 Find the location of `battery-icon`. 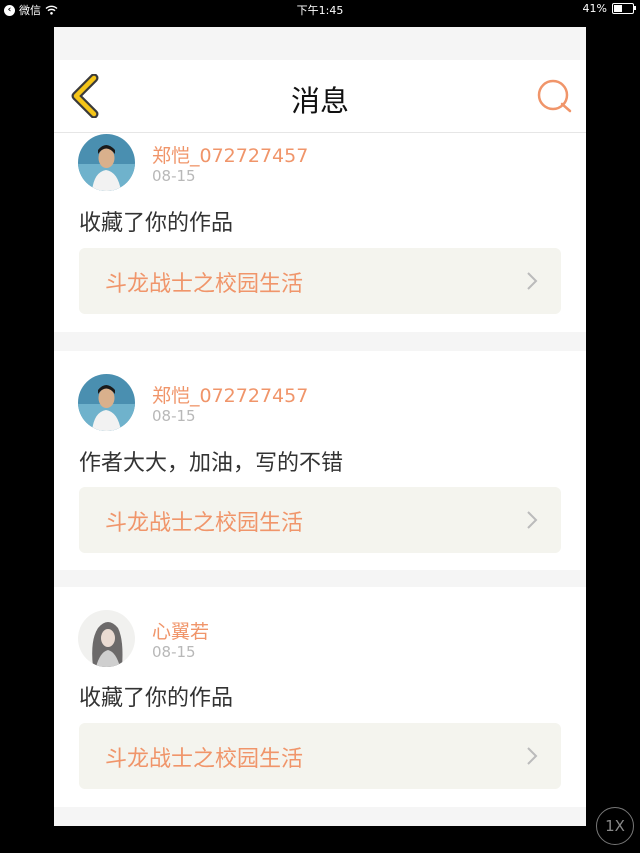

battery-icon is located at coordinates (624, 8).